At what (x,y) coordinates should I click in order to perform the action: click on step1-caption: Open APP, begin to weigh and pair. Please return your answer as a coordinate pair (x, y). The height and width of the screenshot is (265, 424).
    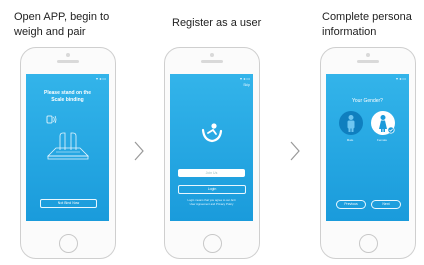
    Looking at the image, I should click on (61, 25).